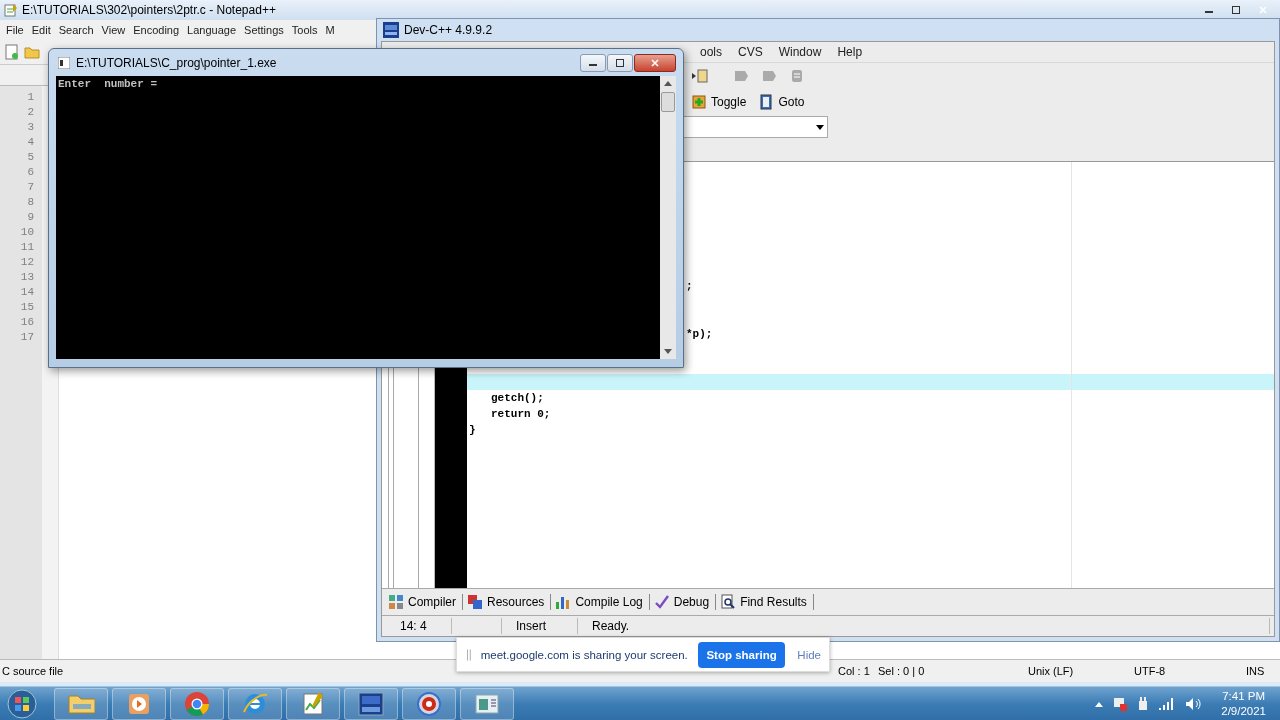 The width and height of the screenshot is (1280, 720). Describe the element at coordinates (750, 52) in the screenshot. I see `menu-item: CVS` at that location.